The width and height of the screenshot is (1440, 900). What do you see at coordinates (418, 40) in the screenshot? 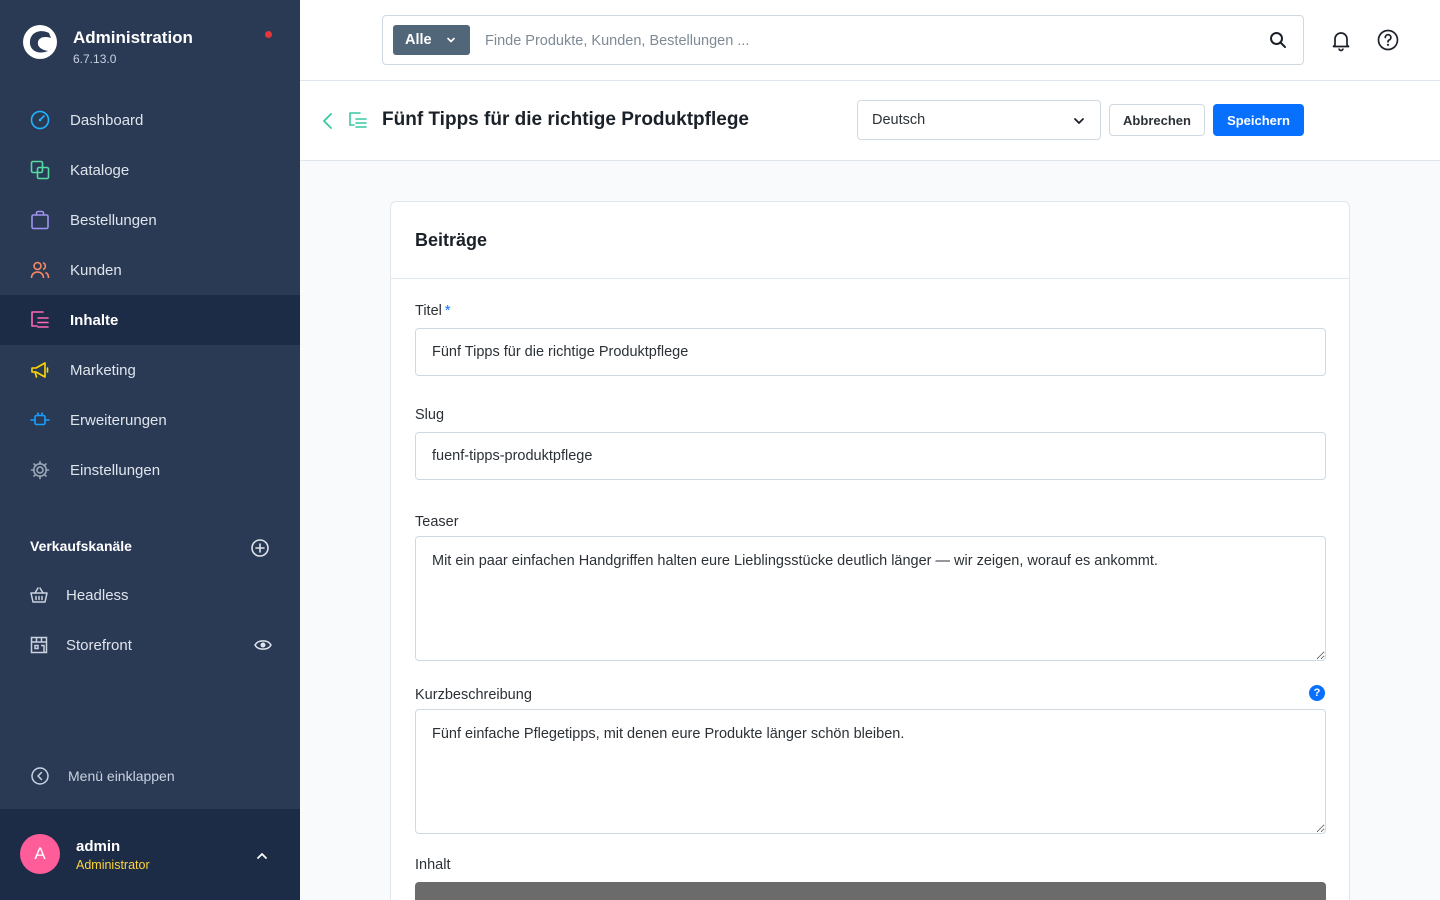
I see `search-scope-label: Alle` at bounding box center [418, 40].